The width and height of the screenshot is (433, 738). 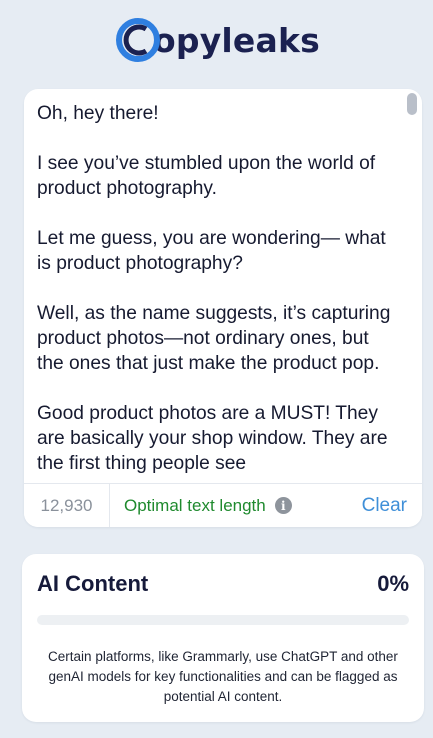 What do you see at coordinates (283, 505) in the screenshot?
I see `info-circle-icon: i` at bounding box center [283, 505].